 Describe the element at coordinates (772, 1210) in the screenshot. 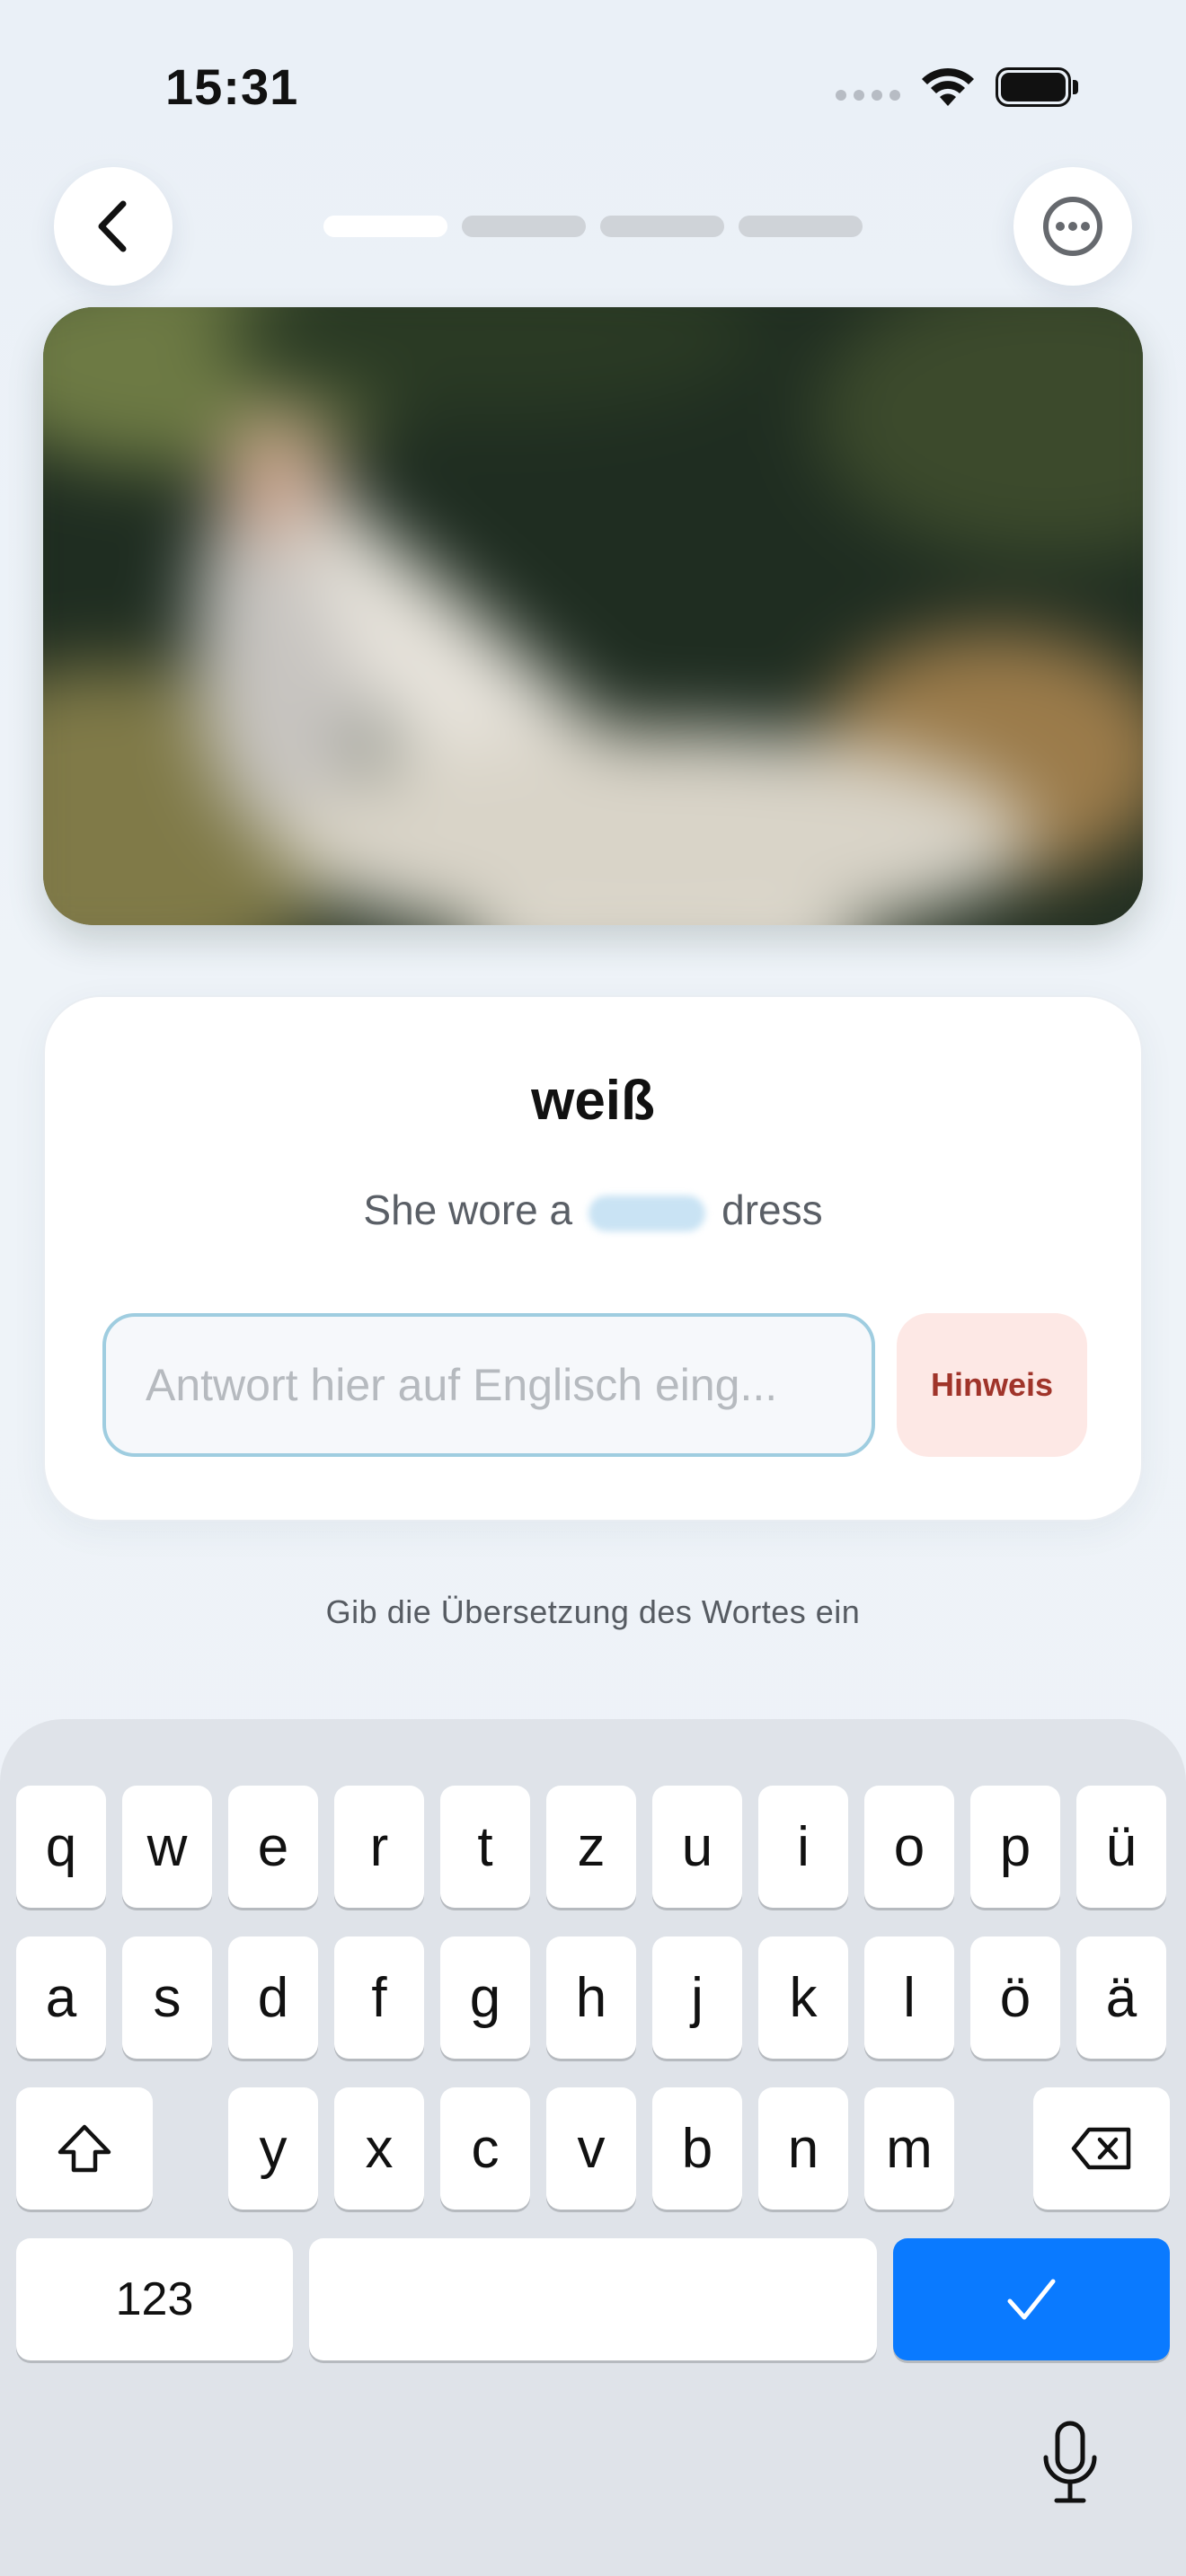

I see `sentence-end: dress` at that location.